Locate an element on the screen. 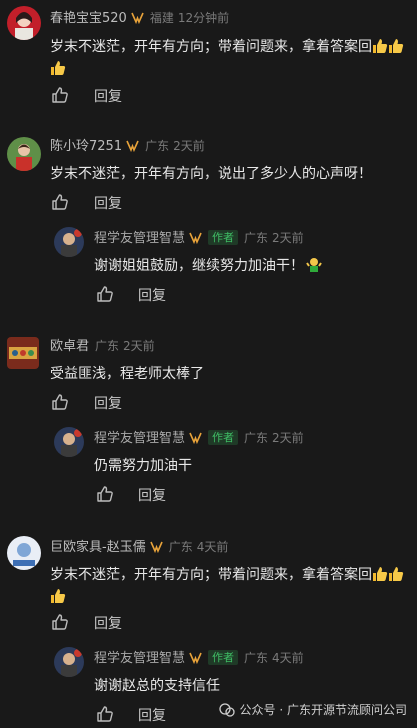 This screenshot has width=417, height=728. username: 欧卓君 is located at coordinates (69, 346).